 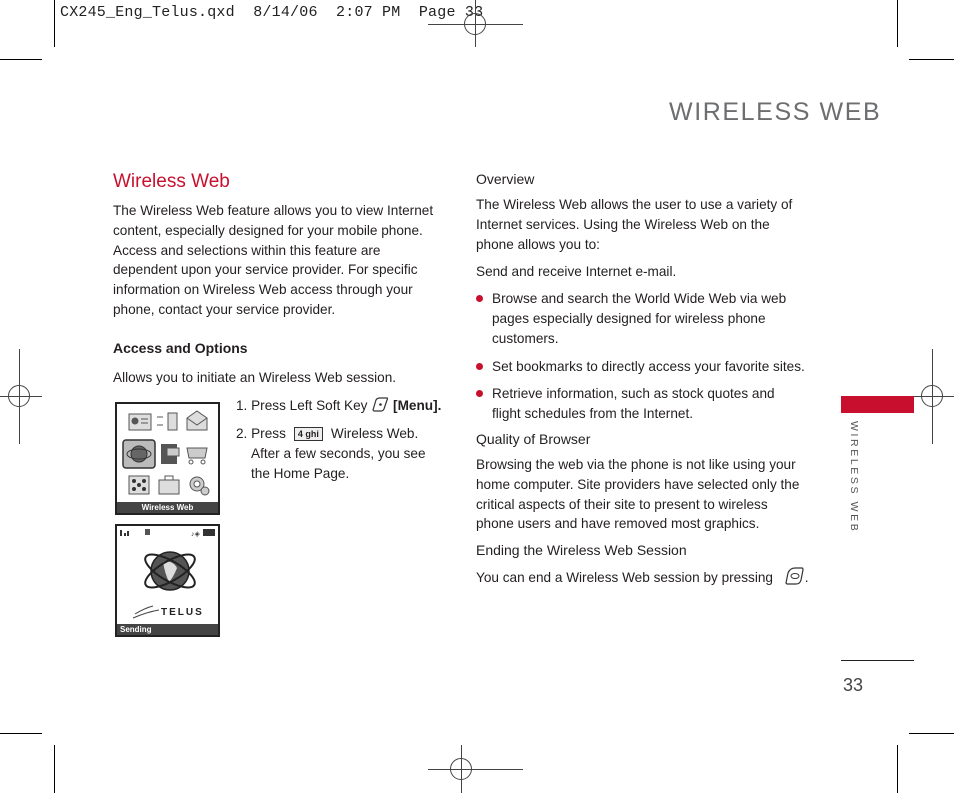 What do you see at coordinates (854, 477) in the screenshot?
I see `side-tab-label: WIRELESS WEB` at bounding box center [854, 477].